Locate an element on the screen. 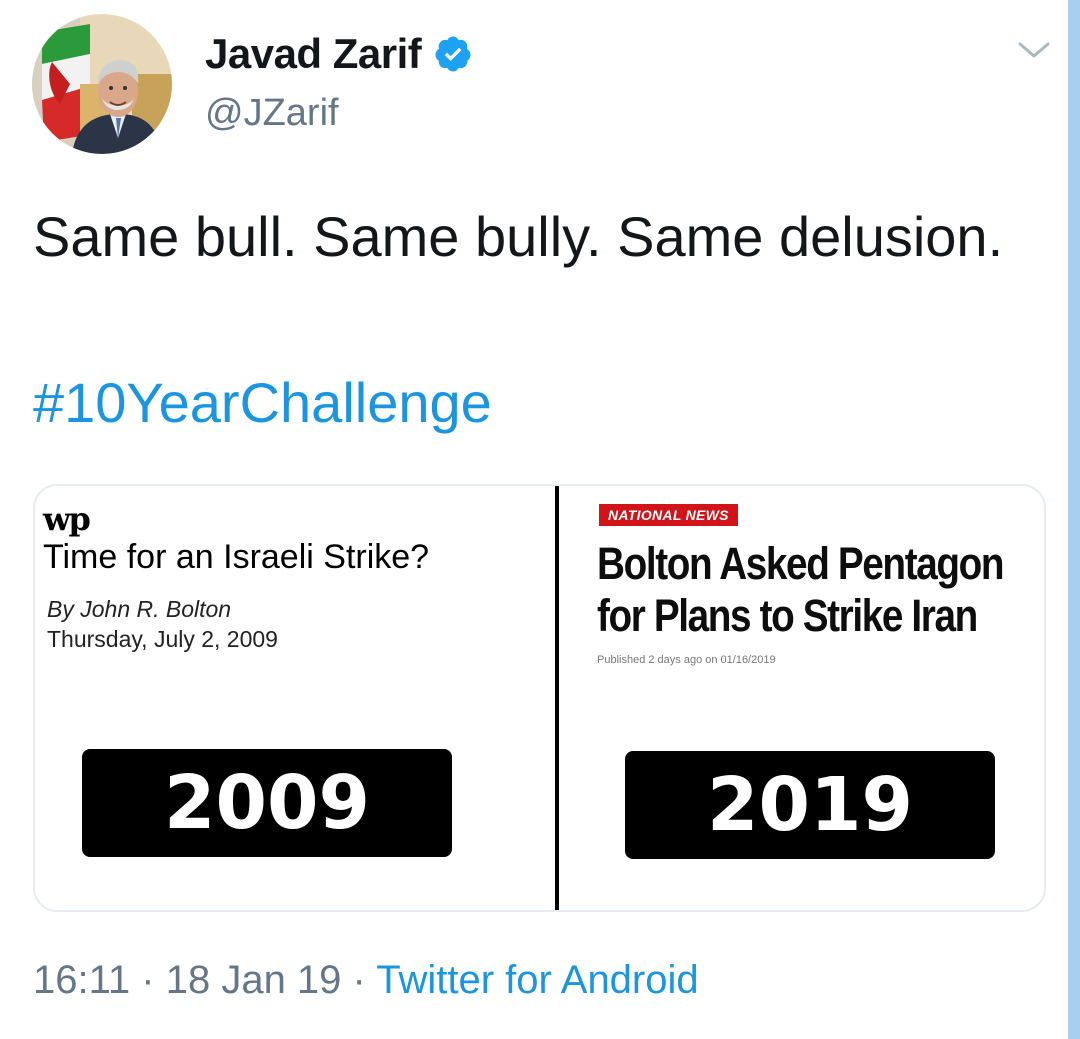  scrollbar-track is located at coordinates (1074, 519).